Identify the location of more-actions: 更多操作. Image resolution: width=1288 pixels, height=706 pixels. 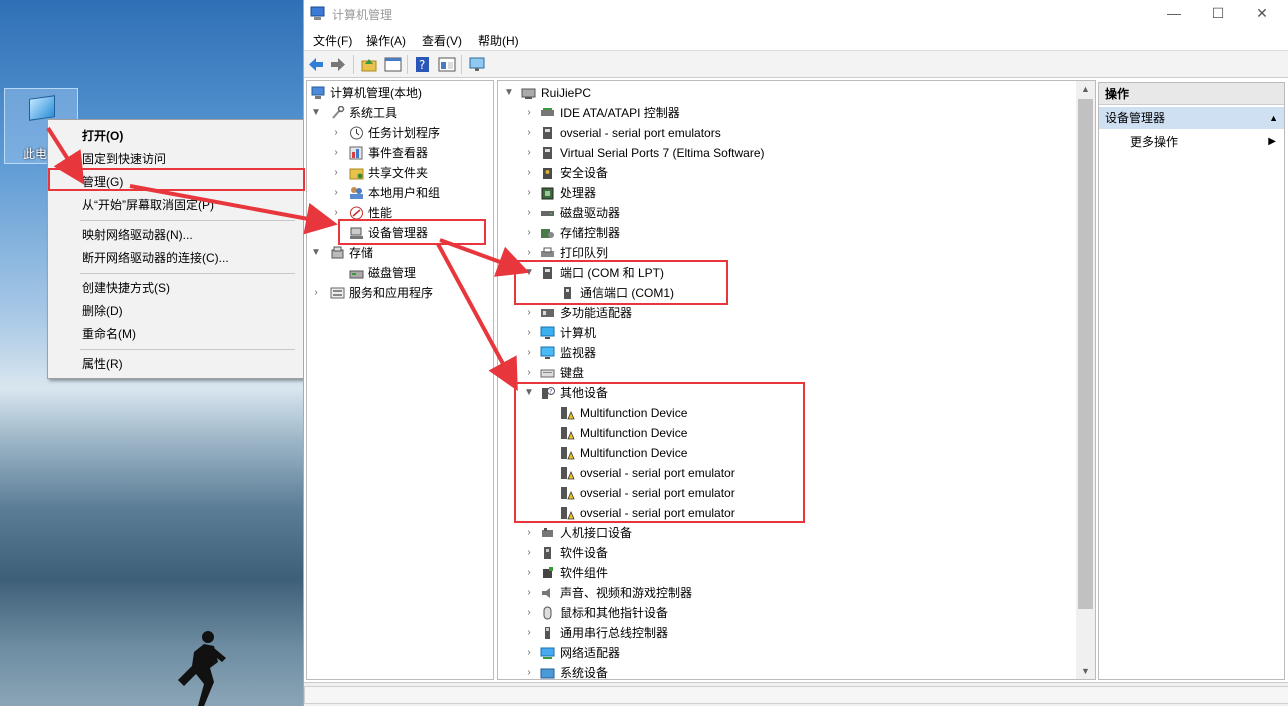
(1154, 142).